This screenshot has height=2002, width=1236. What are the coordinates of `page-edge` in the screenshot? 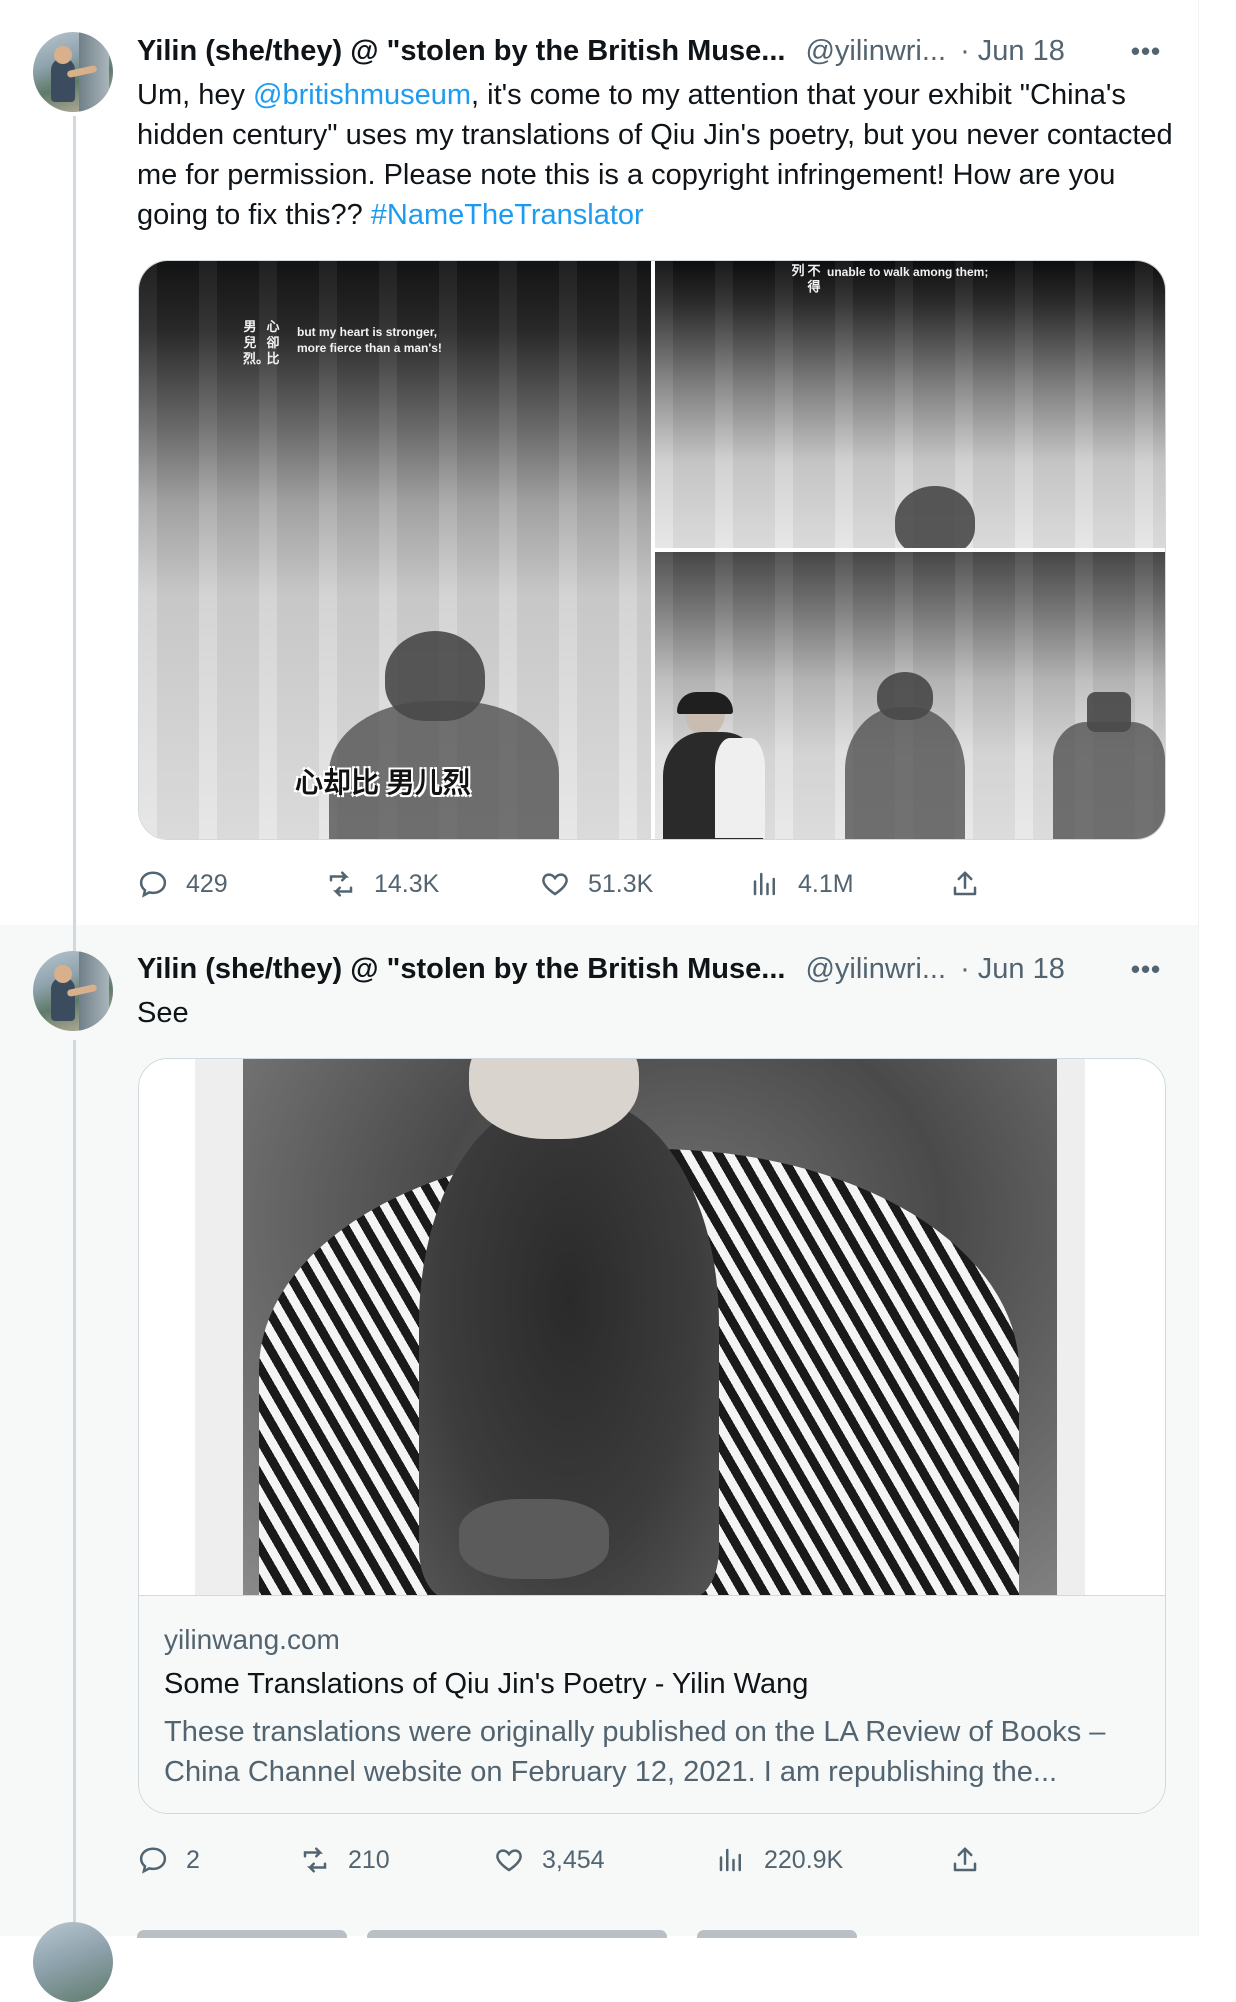 It's located at (1217, 968).